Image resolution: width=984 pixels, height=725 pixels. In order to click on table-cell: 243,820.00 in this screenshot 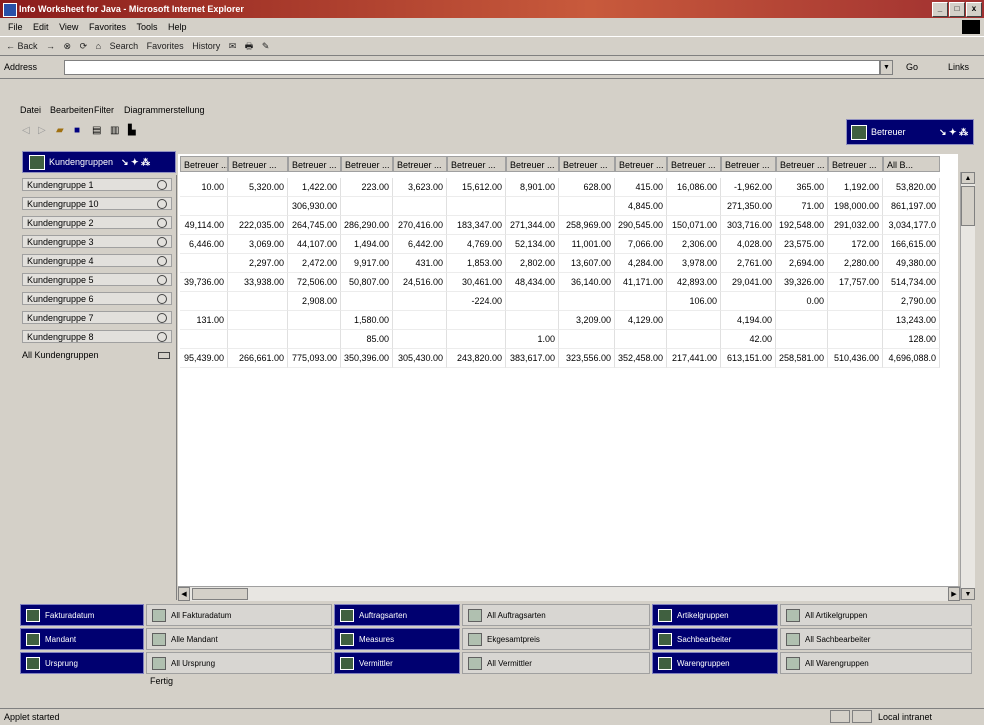, I will do `click(476, 358)`.